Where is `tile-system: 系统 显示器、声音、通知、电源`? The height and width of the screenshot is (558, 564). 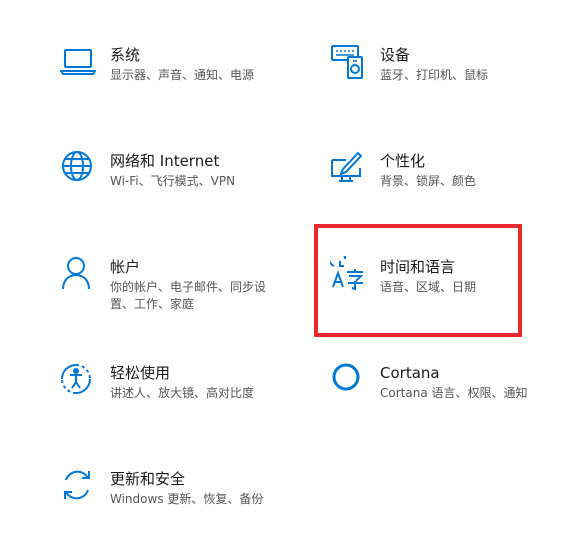
tile-system: 系统 显示器、声音、通知、电源 is located at coordinates (190, 89).